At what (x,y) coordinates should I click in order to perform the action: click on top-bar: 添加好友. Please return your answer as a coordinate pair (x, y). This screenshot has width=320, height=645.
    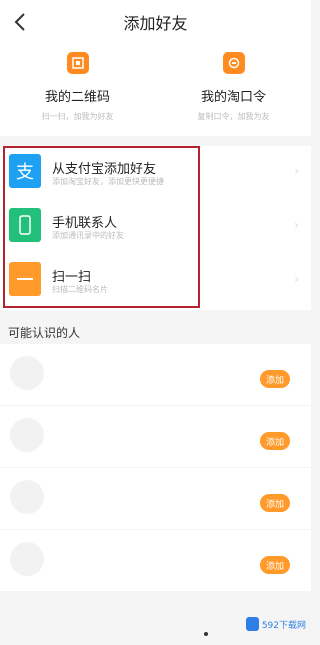
    Looking at the image, I should click on (155, 22).